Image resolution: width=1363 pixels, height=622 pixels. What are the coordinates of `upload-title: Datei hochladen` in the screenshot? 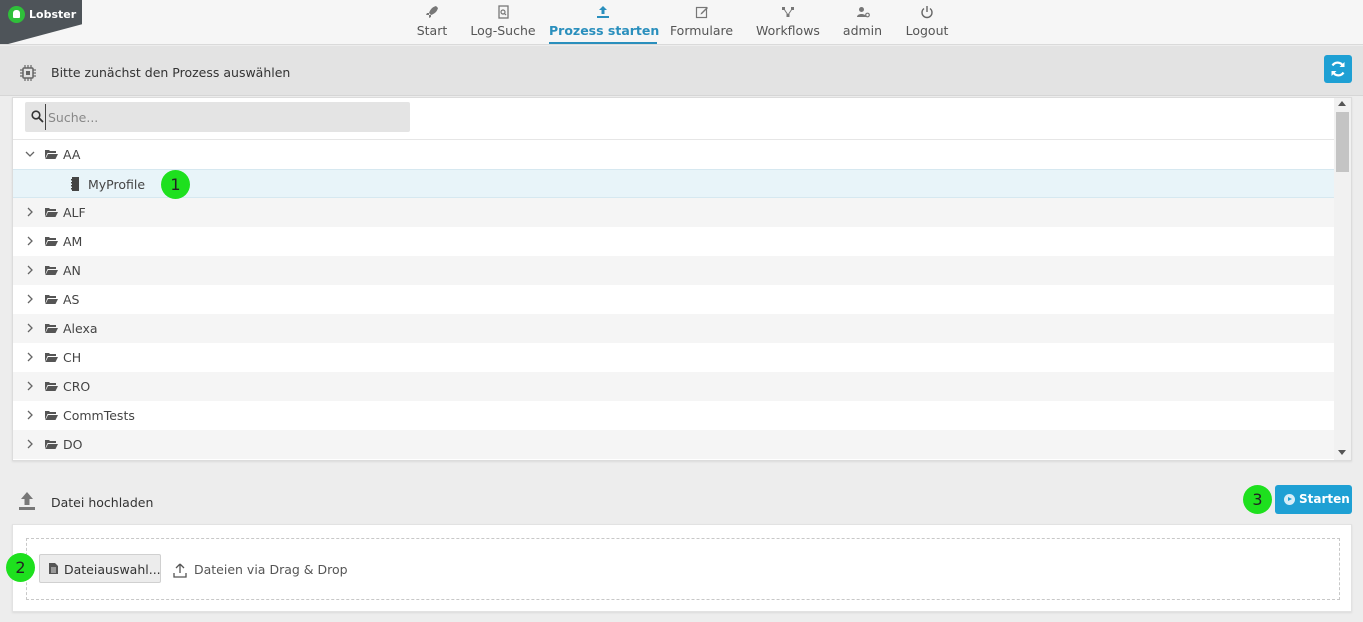 It's located at (102, 502).